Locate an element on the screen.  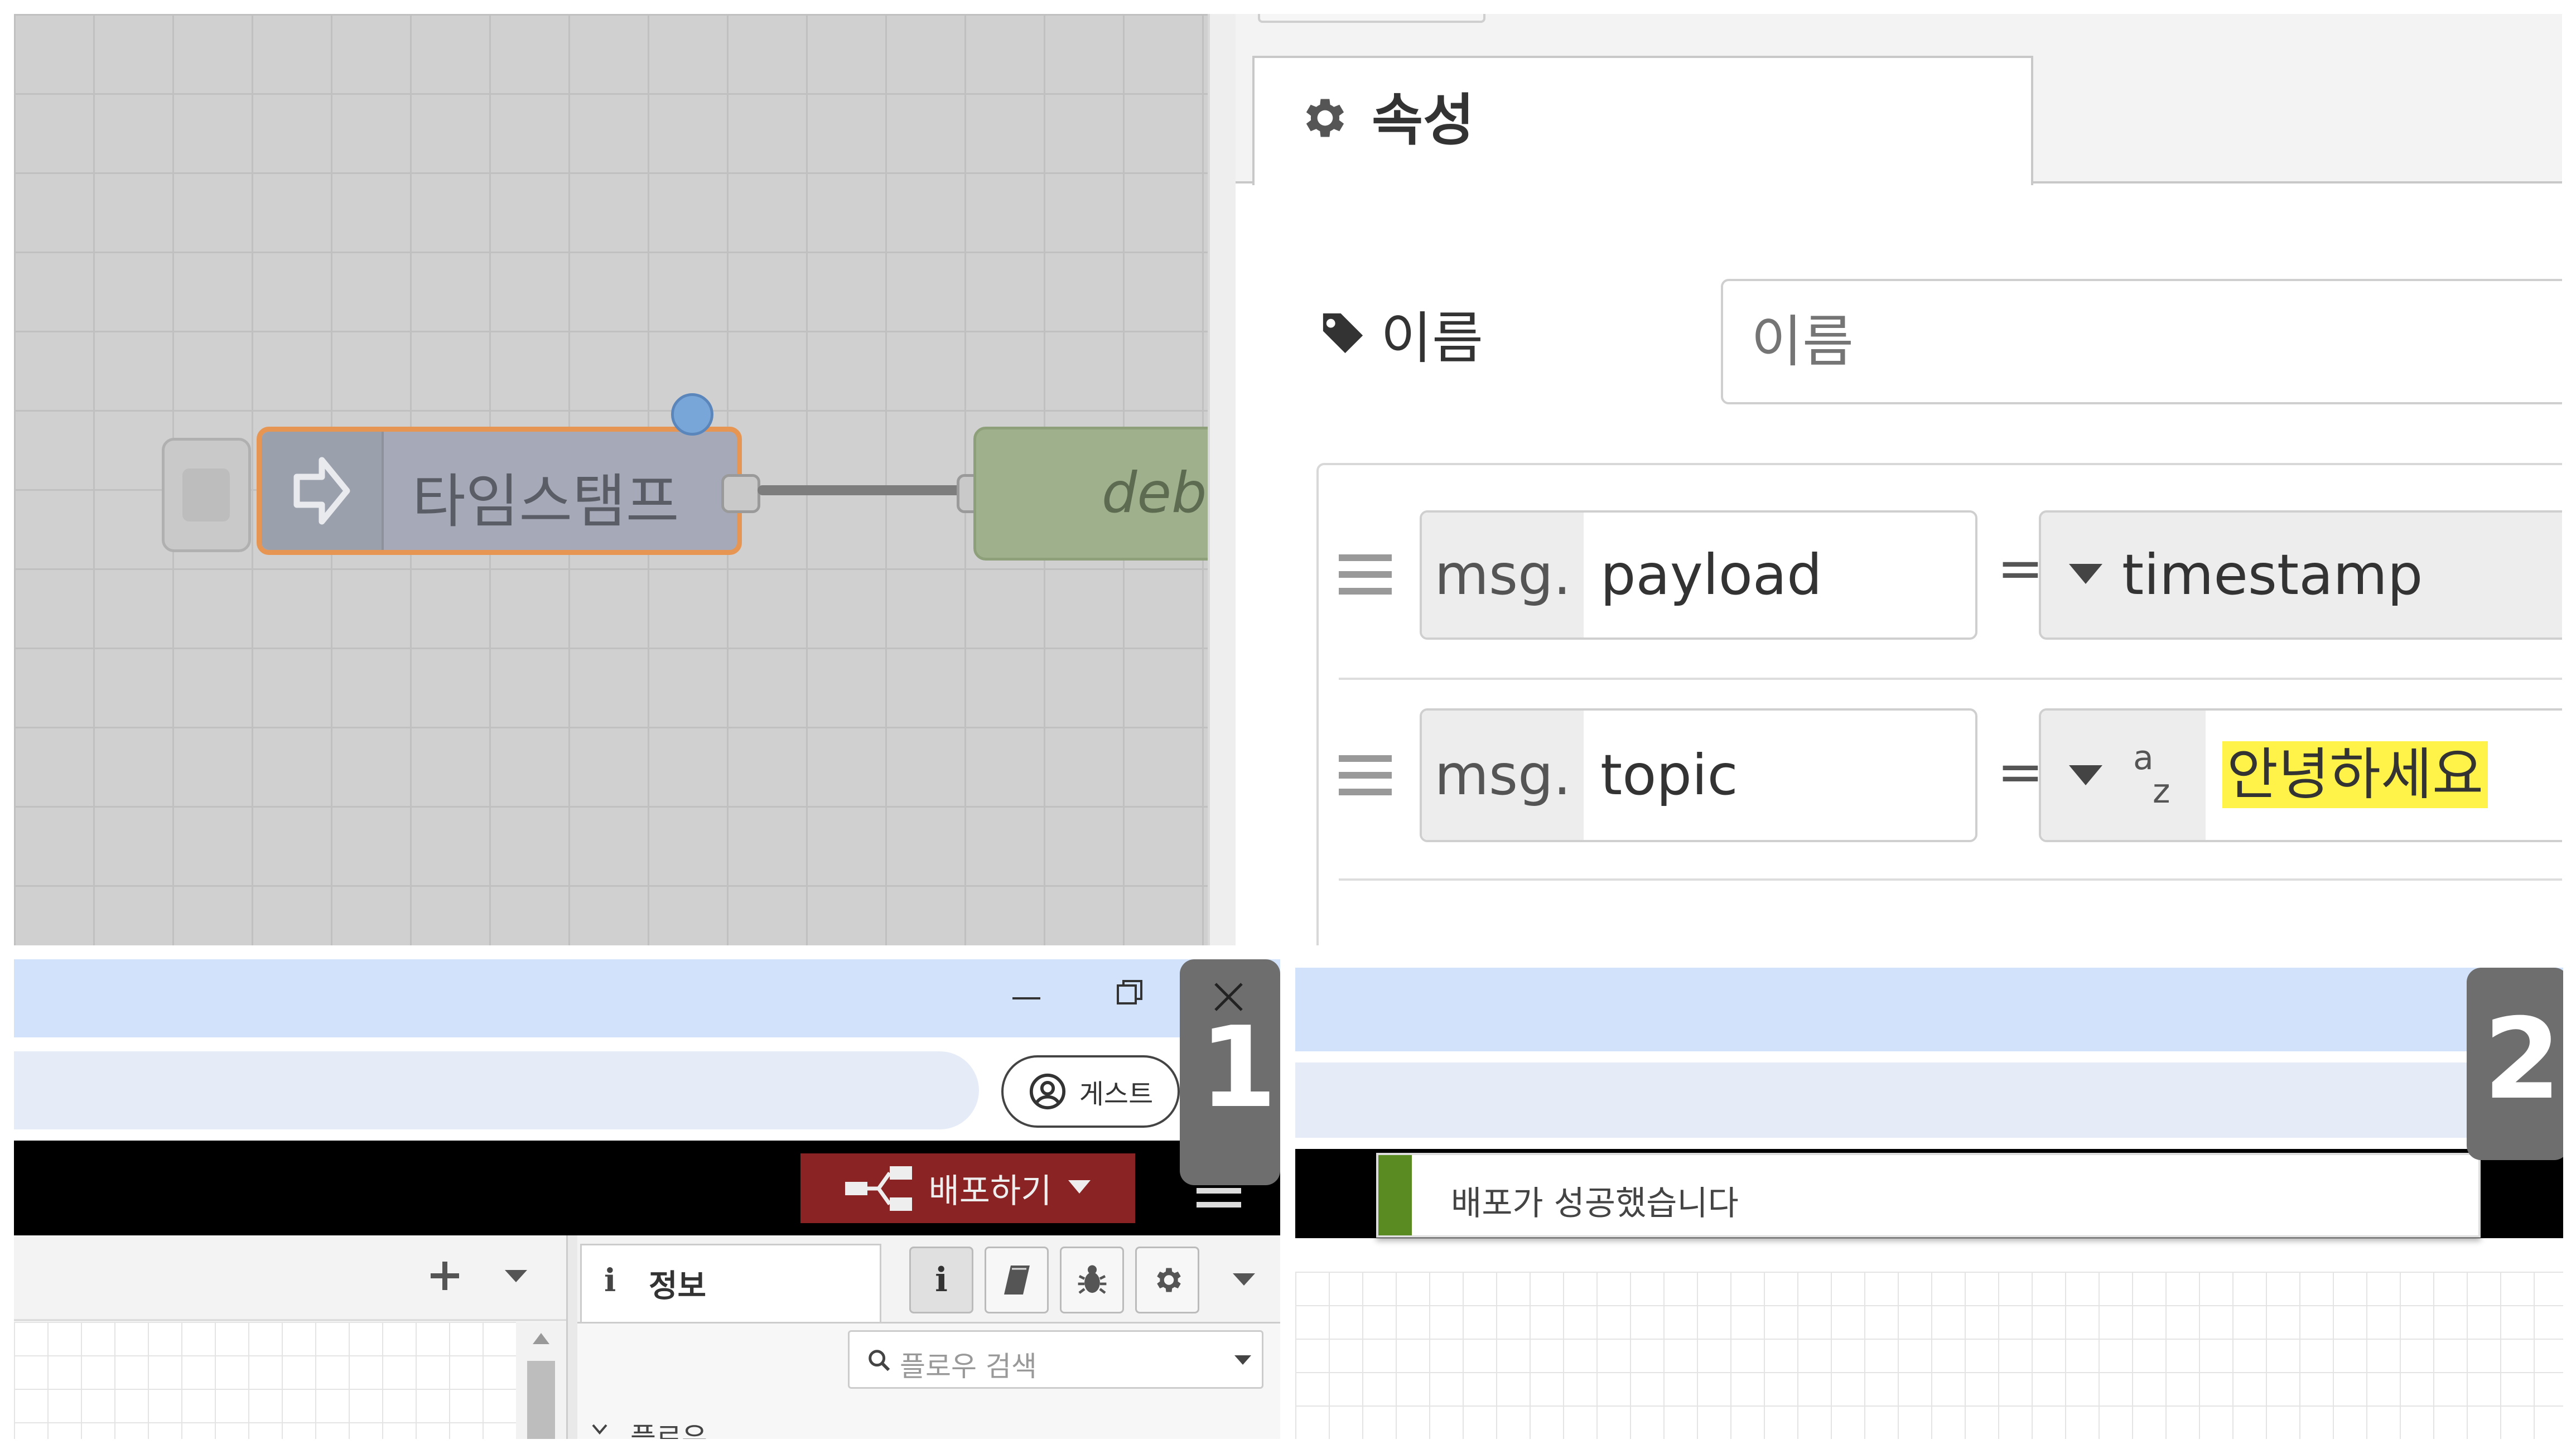
add-flow-icon is located at coordinates (445, 1275).